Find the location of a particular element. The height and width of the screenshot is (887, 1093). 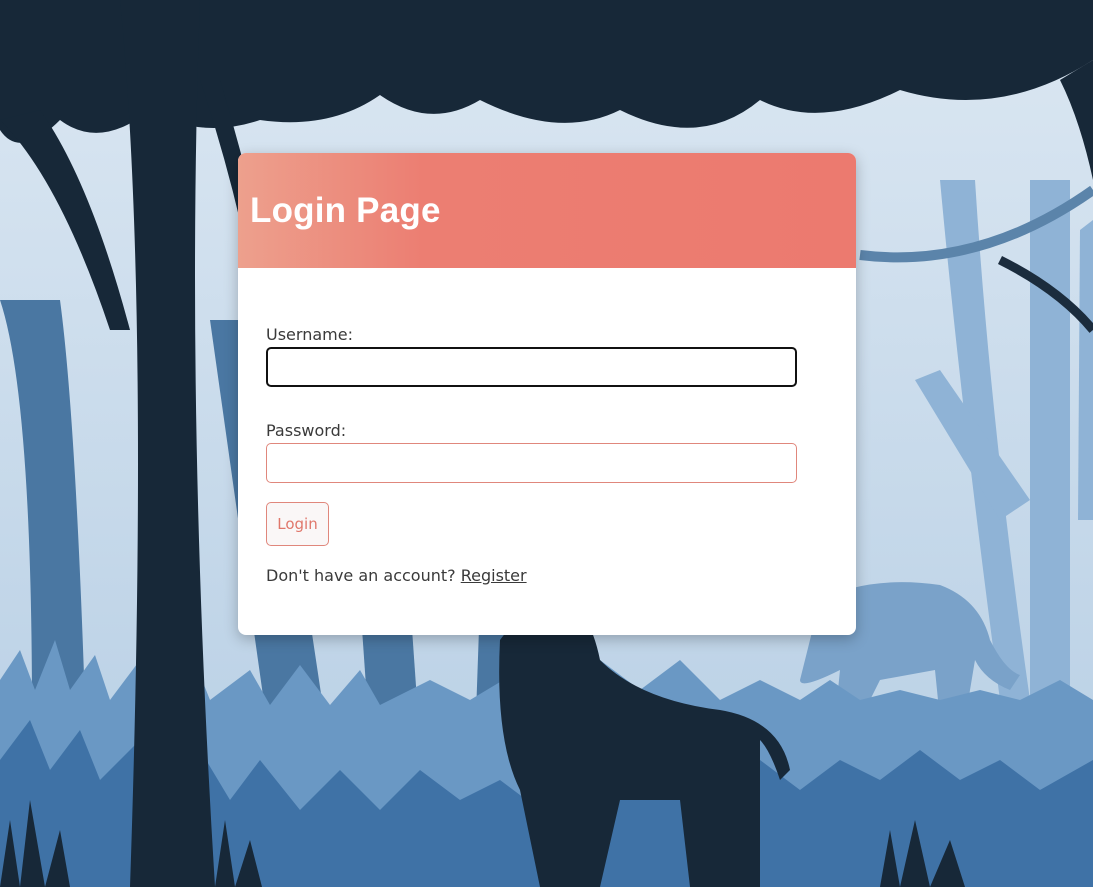

username-input is located at coordinates (531, 367).